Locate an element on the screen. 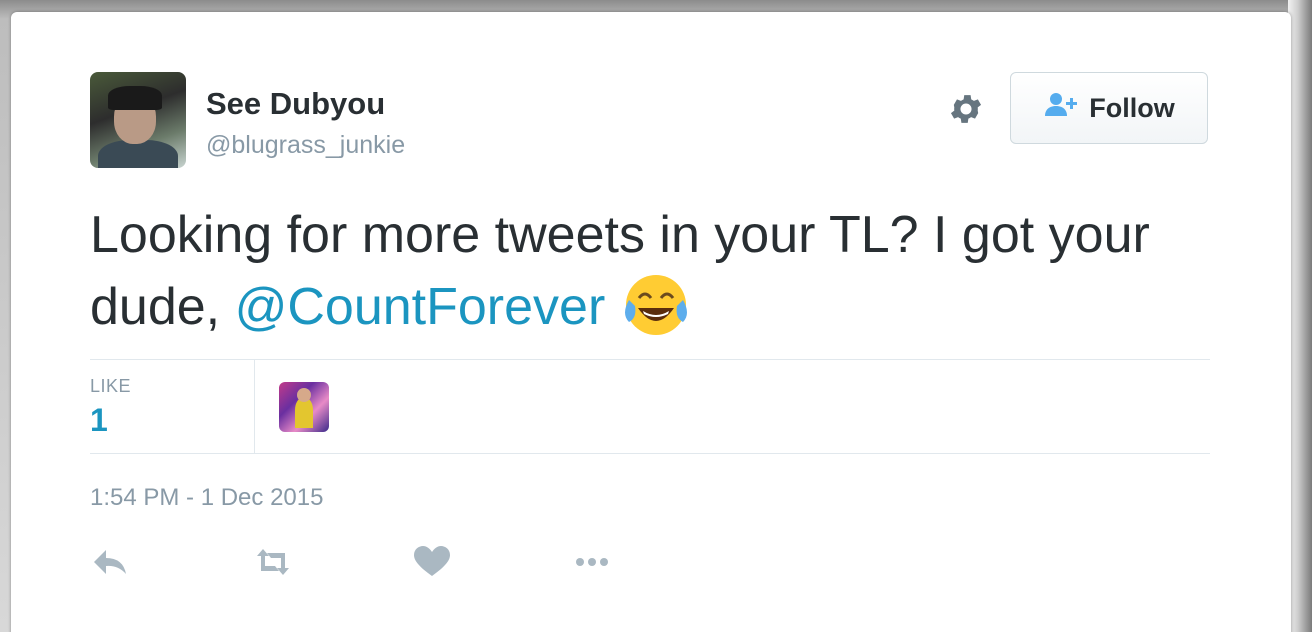  page-background-edge is located at coordinates (1300, 316).